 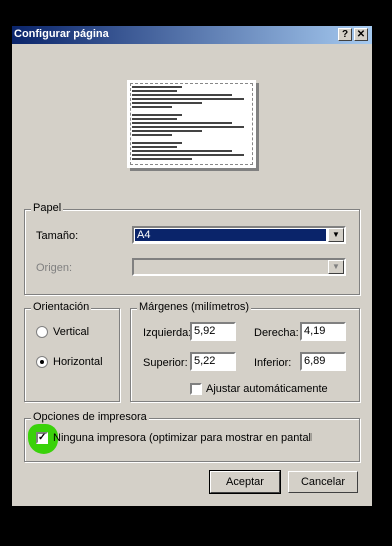 I want to click on orientation-vertical-radio, so click(x=42, y=332).